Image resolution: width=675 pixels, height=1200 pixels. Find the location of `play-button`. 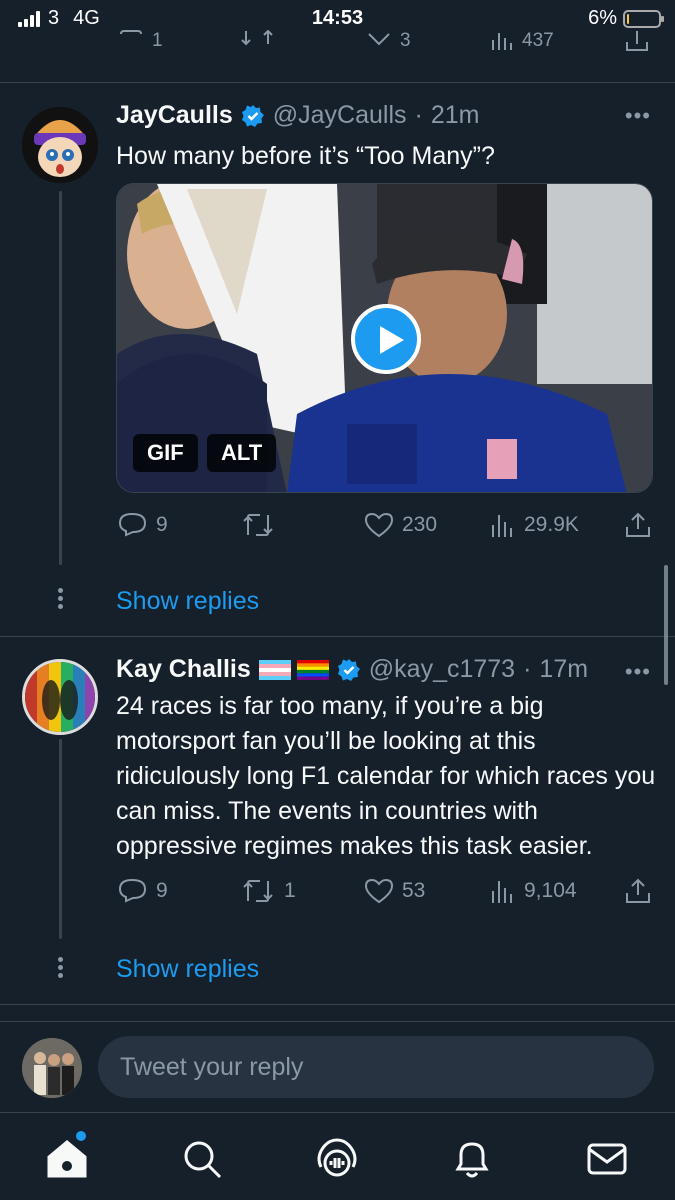

play-button is located at coordinates (386, 339).